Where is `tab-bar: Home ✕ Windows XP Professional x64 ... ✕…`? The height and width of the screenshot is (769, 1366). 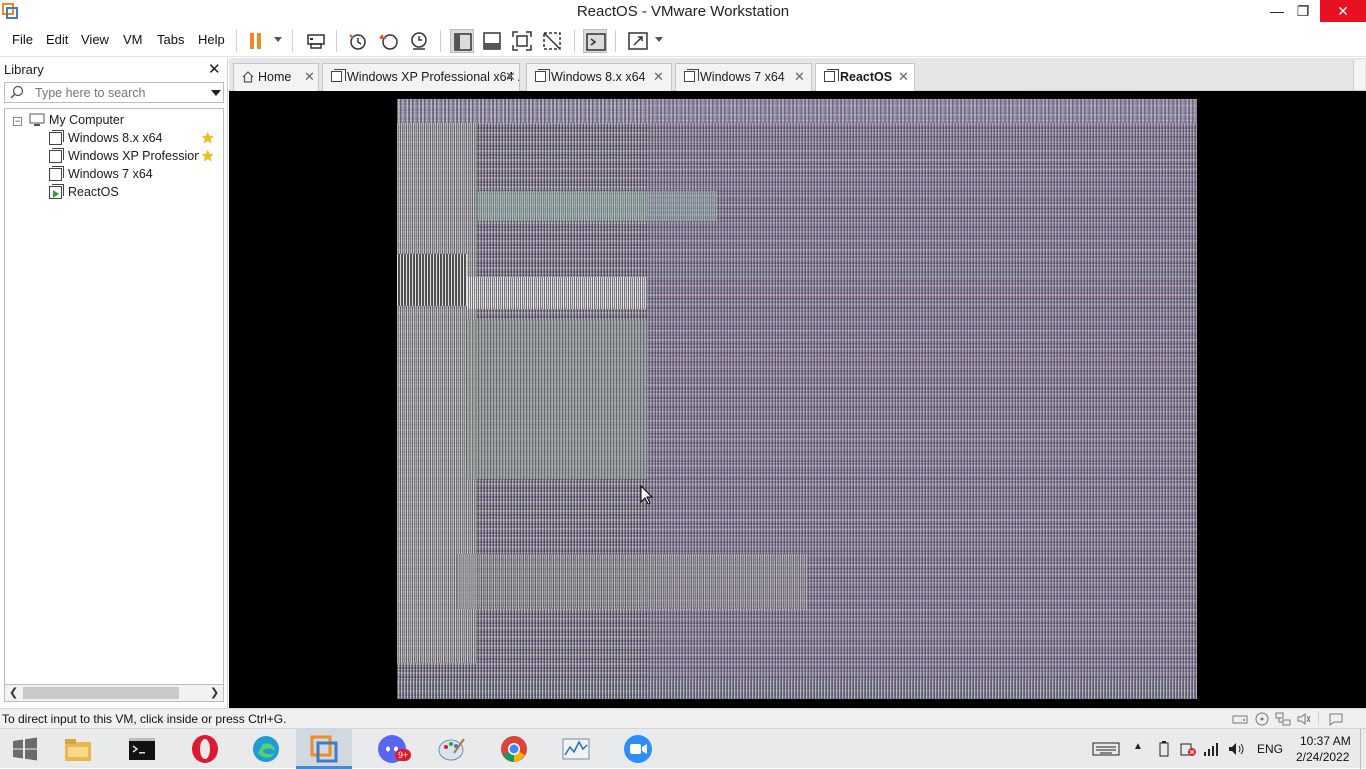
tab-bar: Home ✕ Windows XP Professional x64 ... ✕… is located at coordinates (797, 75).